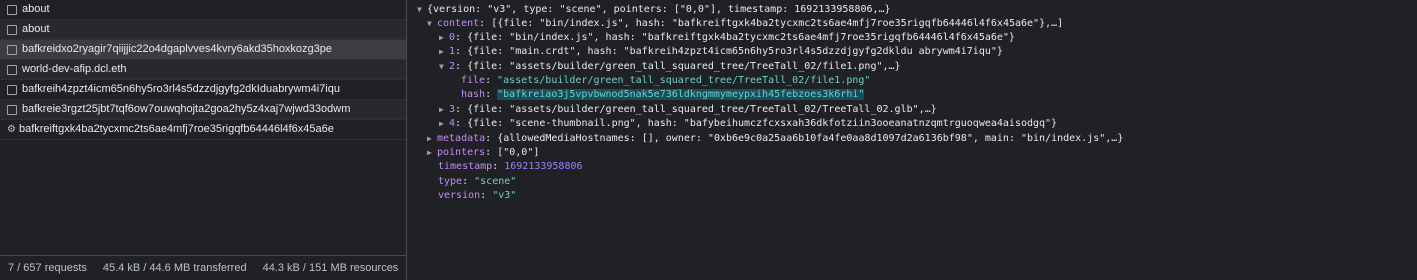 The image size is (1417, 280). I want to click on tree-leaf-version: version: "v3", so click(477, 195).